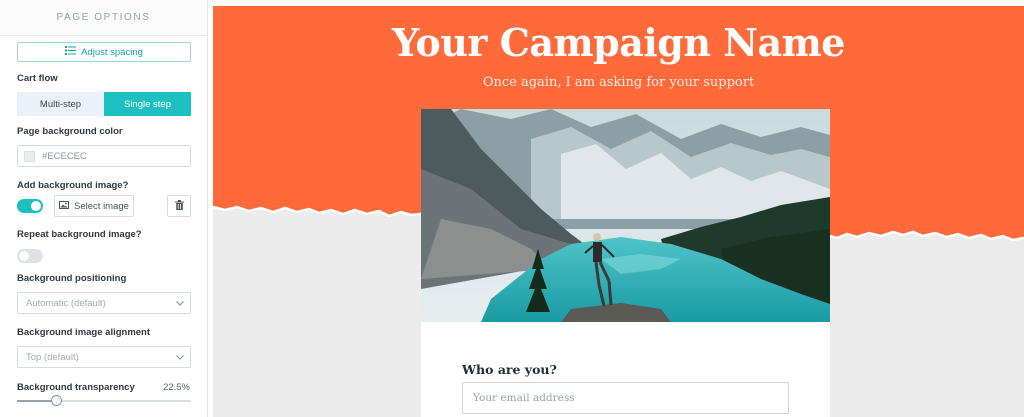 The width and height of the screenshot is (1024, 417). I want to click on background-positioning-label: Background positioning, so click(72, 278).